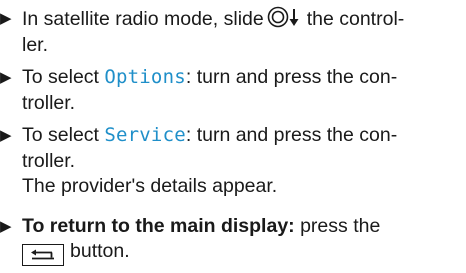  Describe the element at coordinates (35, 44) in the screenshot. I see `step-line: ler.` at that location.